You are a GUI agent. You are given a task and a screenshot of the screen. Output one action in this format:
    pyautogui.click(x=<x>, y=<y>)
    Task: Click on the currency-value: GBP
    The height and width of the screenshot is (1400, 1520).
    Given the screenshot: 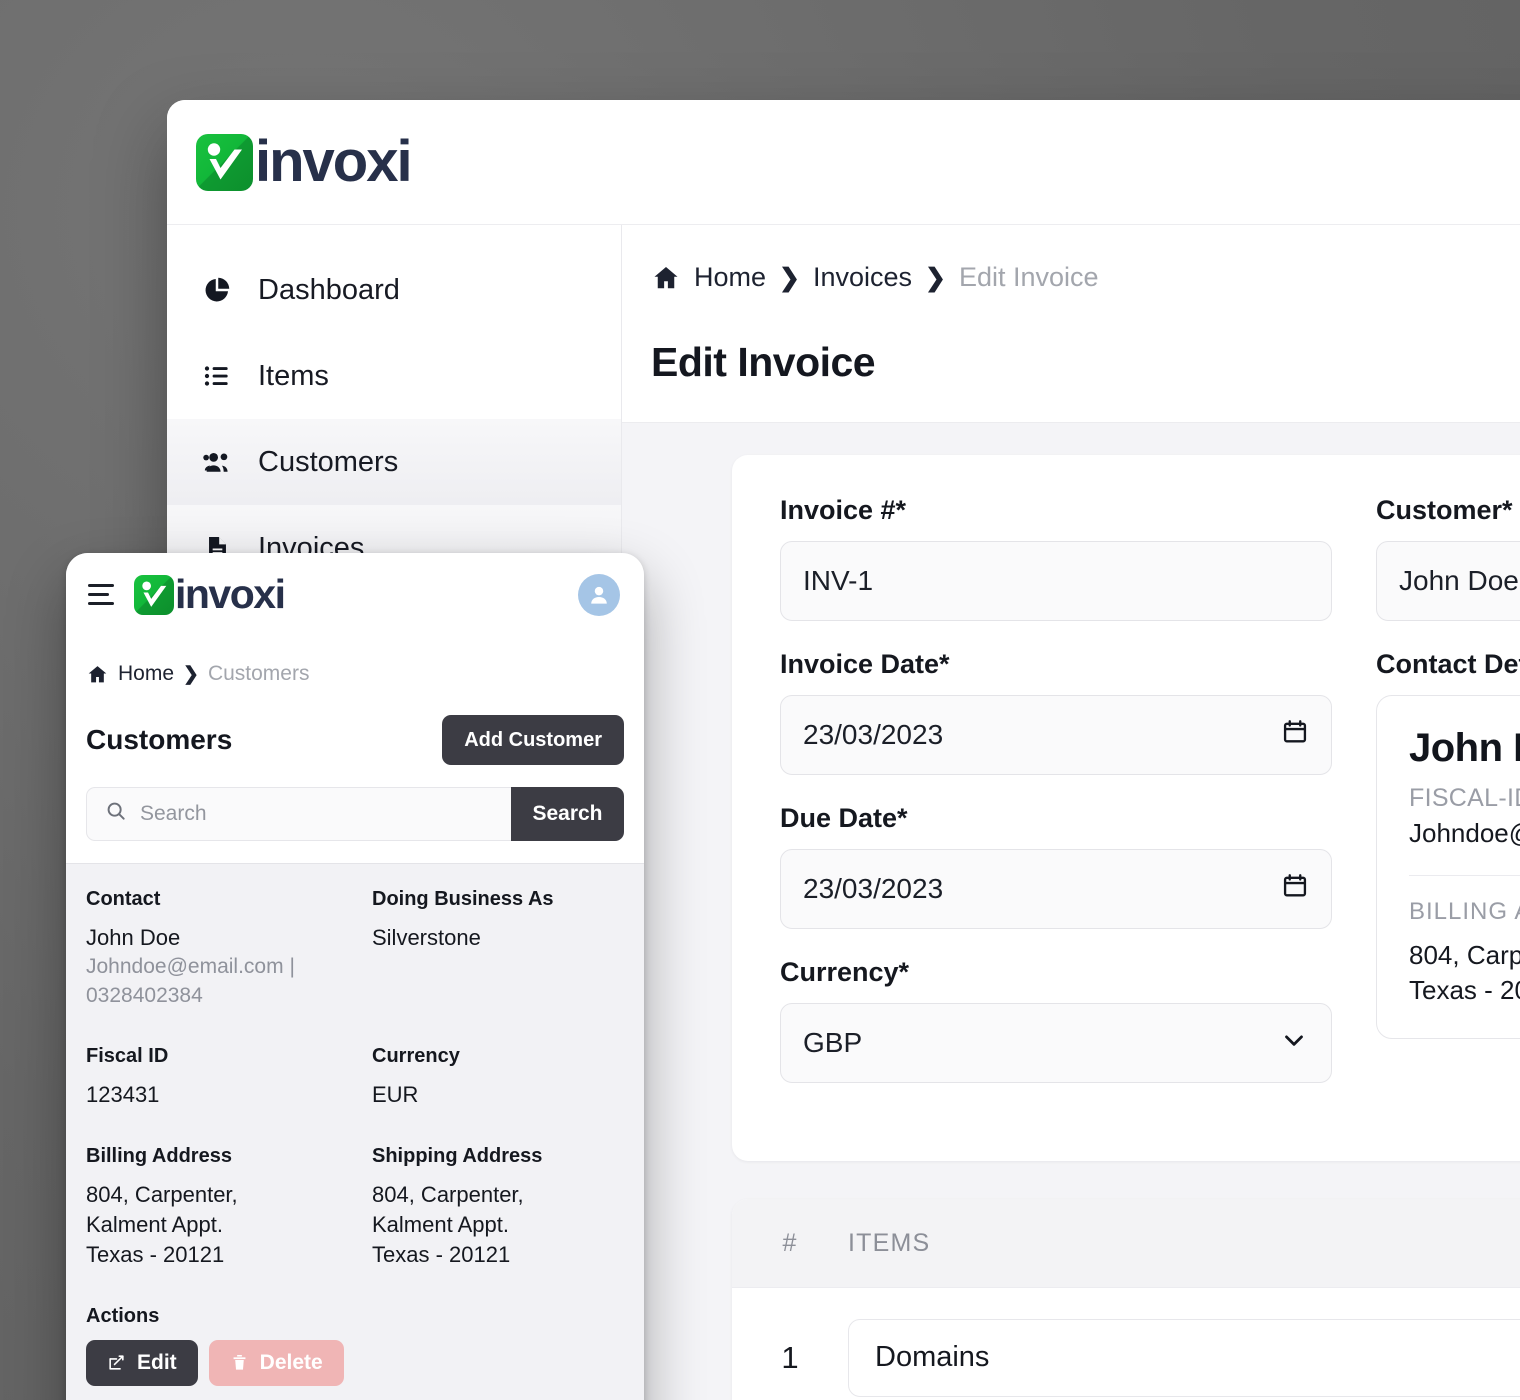 What is the action you would take?
    pyautogui.click(x=833, y=1042)
    